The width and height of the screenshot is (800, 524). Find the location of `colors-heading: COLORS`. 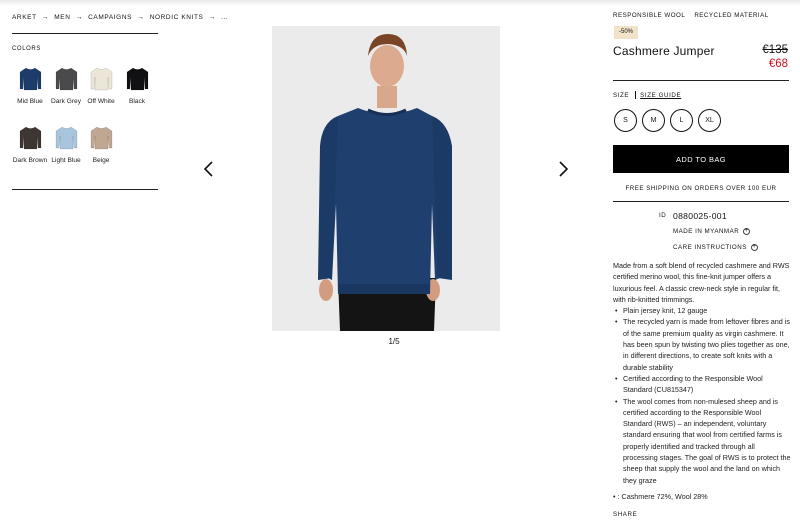

colors-heading: COLORS is located at coordinates (26, 49).